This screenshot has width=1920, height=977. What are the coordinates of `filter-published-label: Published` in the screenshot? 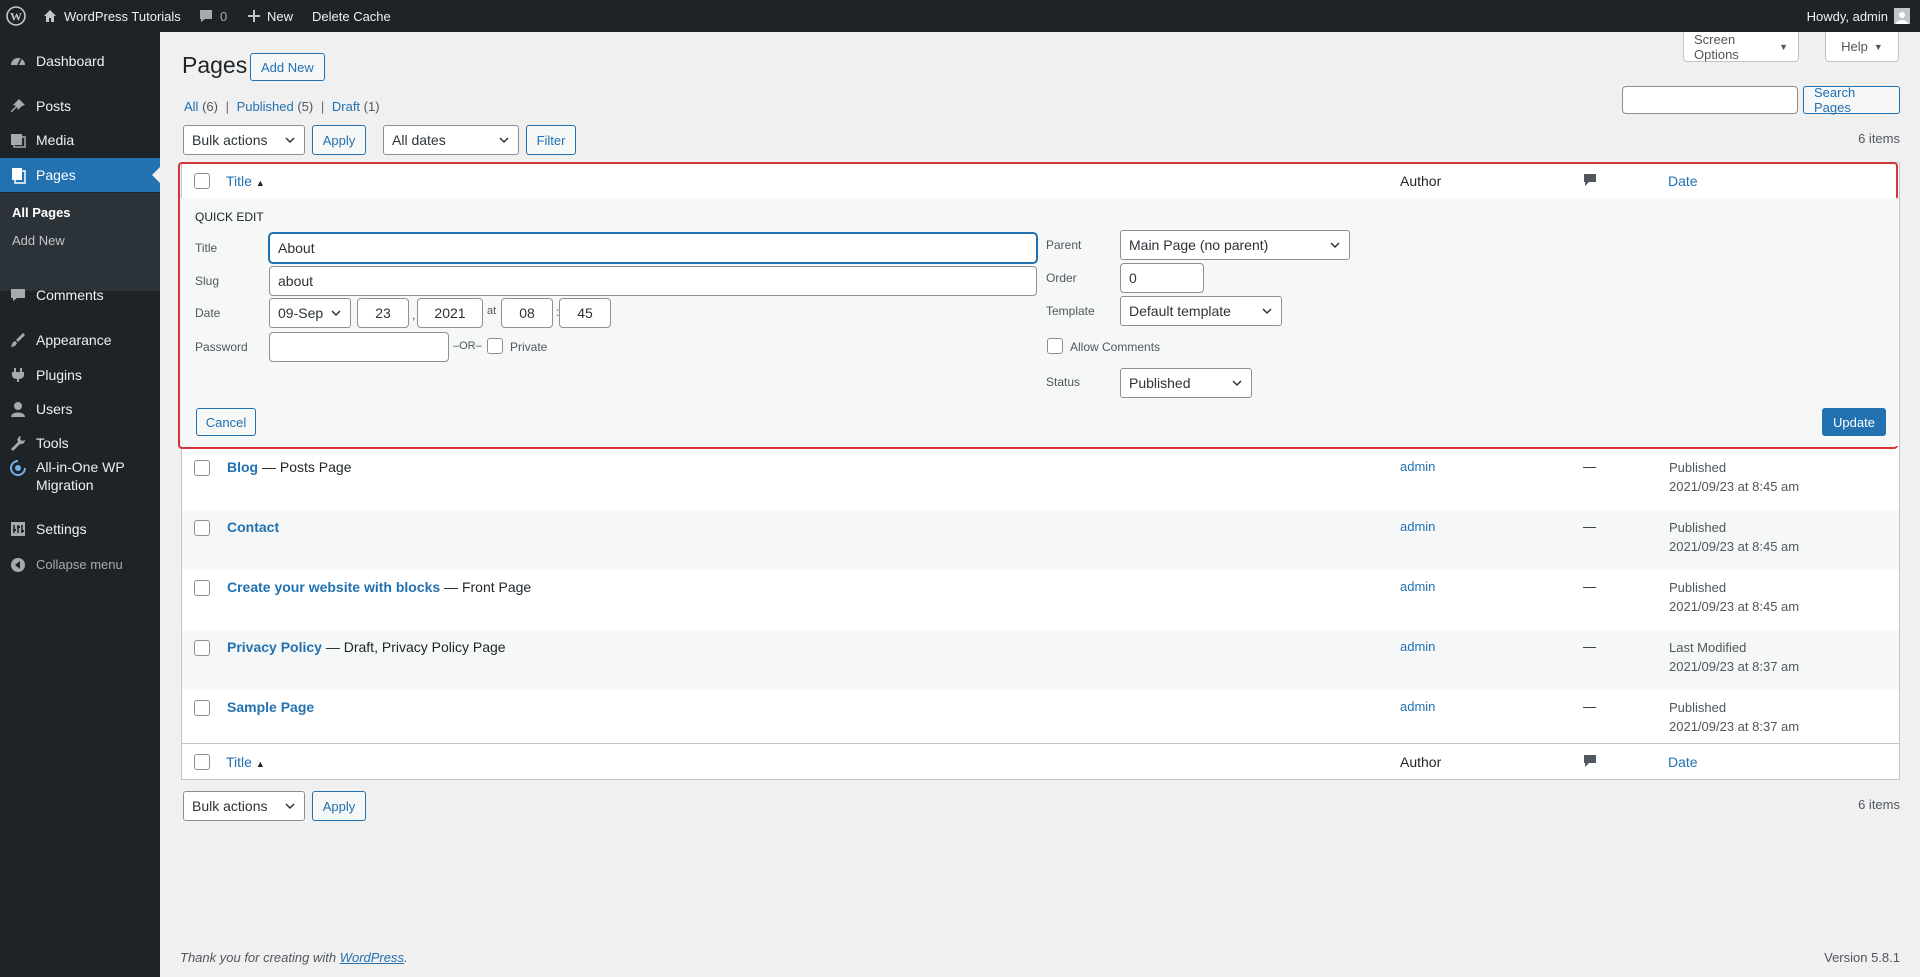 It's located at (265, 106).